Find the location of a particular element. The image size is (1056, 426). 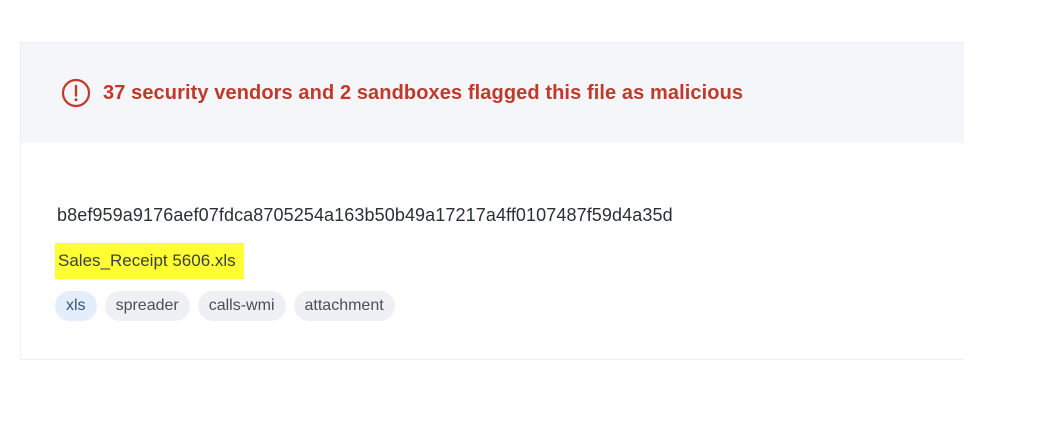

tag-attachment: attachment is located at coordinates (344, 306).